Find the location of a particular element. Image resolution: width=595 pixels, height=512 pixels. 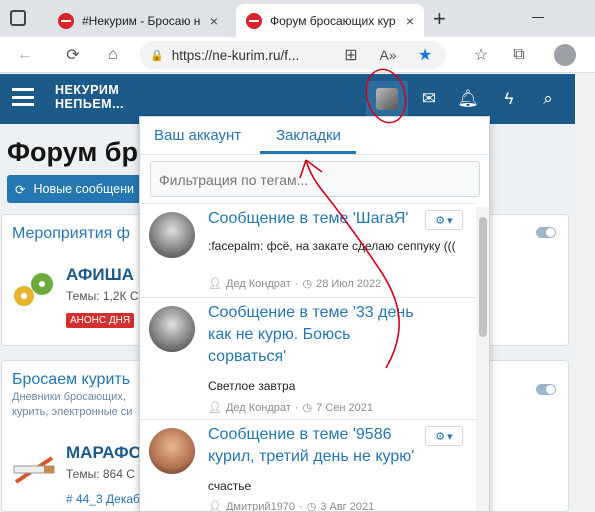

tab-1-title: #Некурим - Бросаю н is located at coordinates (141, 20).